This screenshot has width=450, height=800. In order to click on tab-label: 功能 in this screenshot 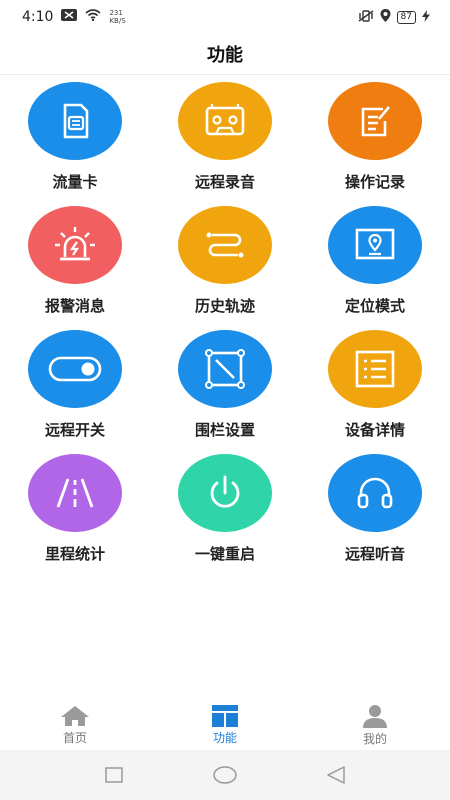, I will do `click(224, 737)`.